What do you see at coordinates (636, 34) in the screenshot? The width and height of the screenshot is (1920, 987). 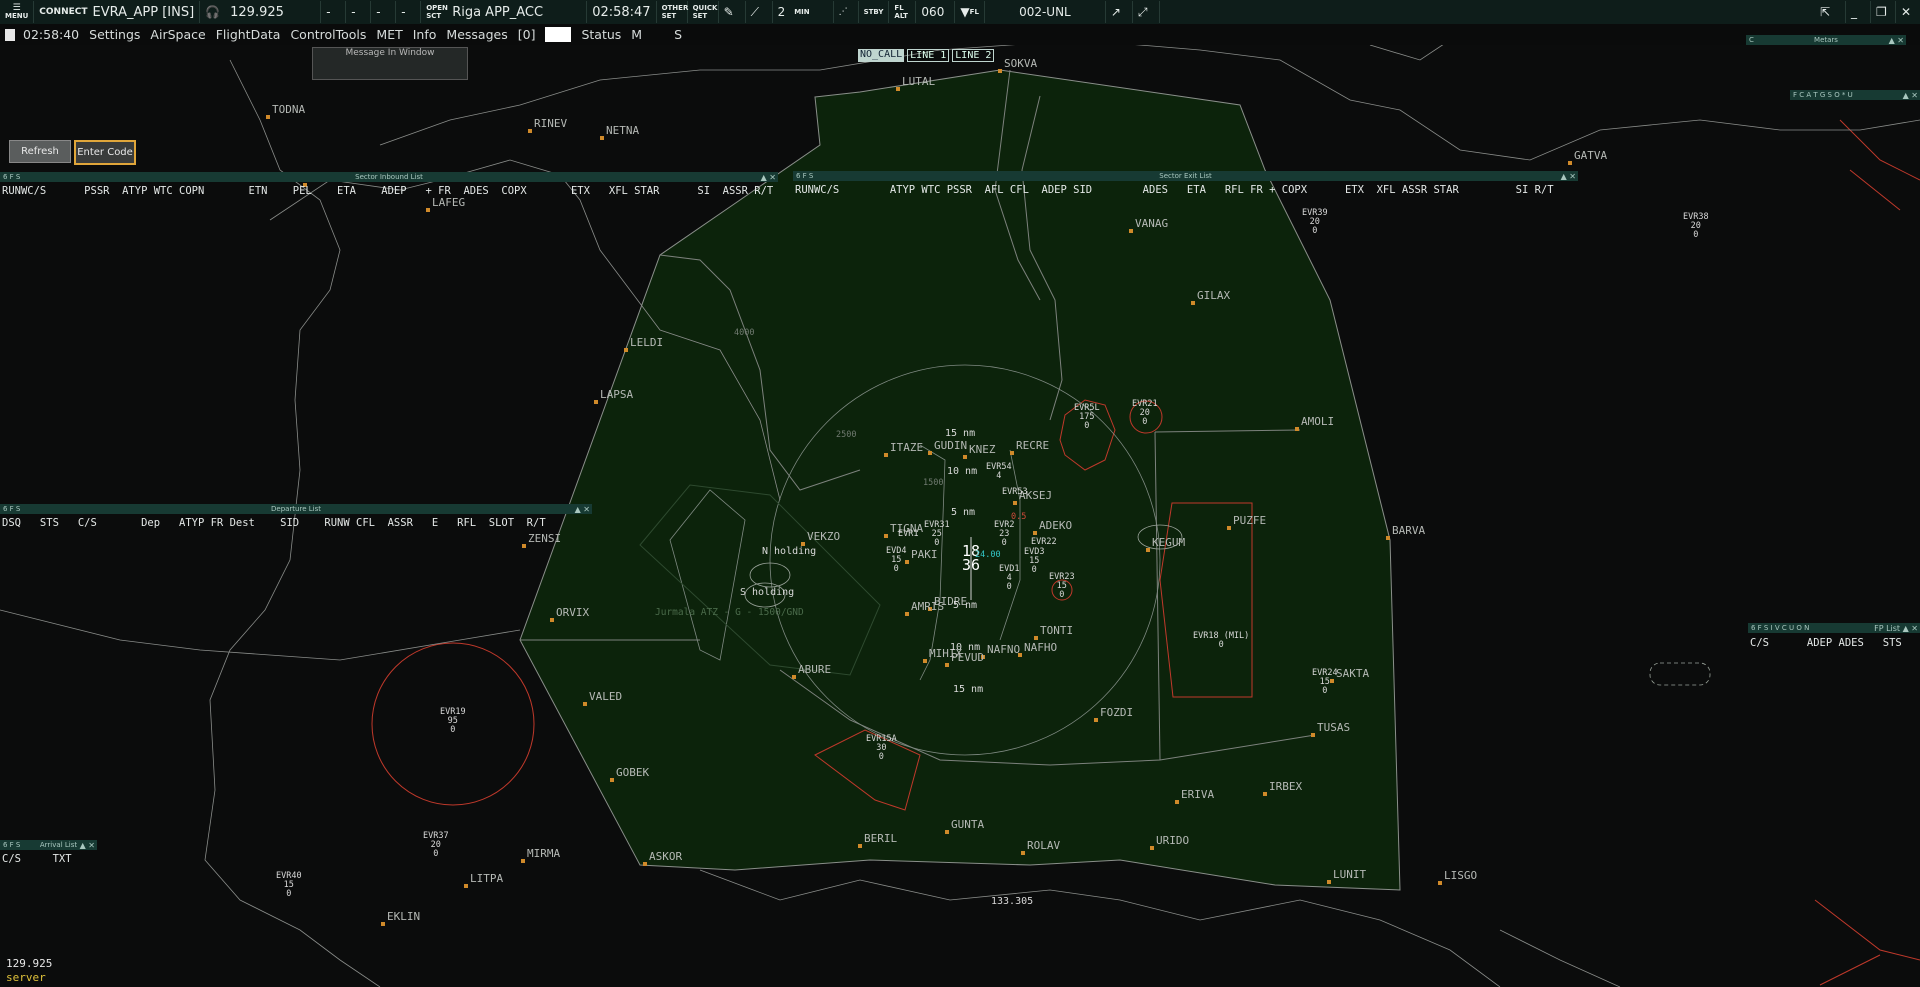 I see `menu-m: M` at bounding box center [636, 34].